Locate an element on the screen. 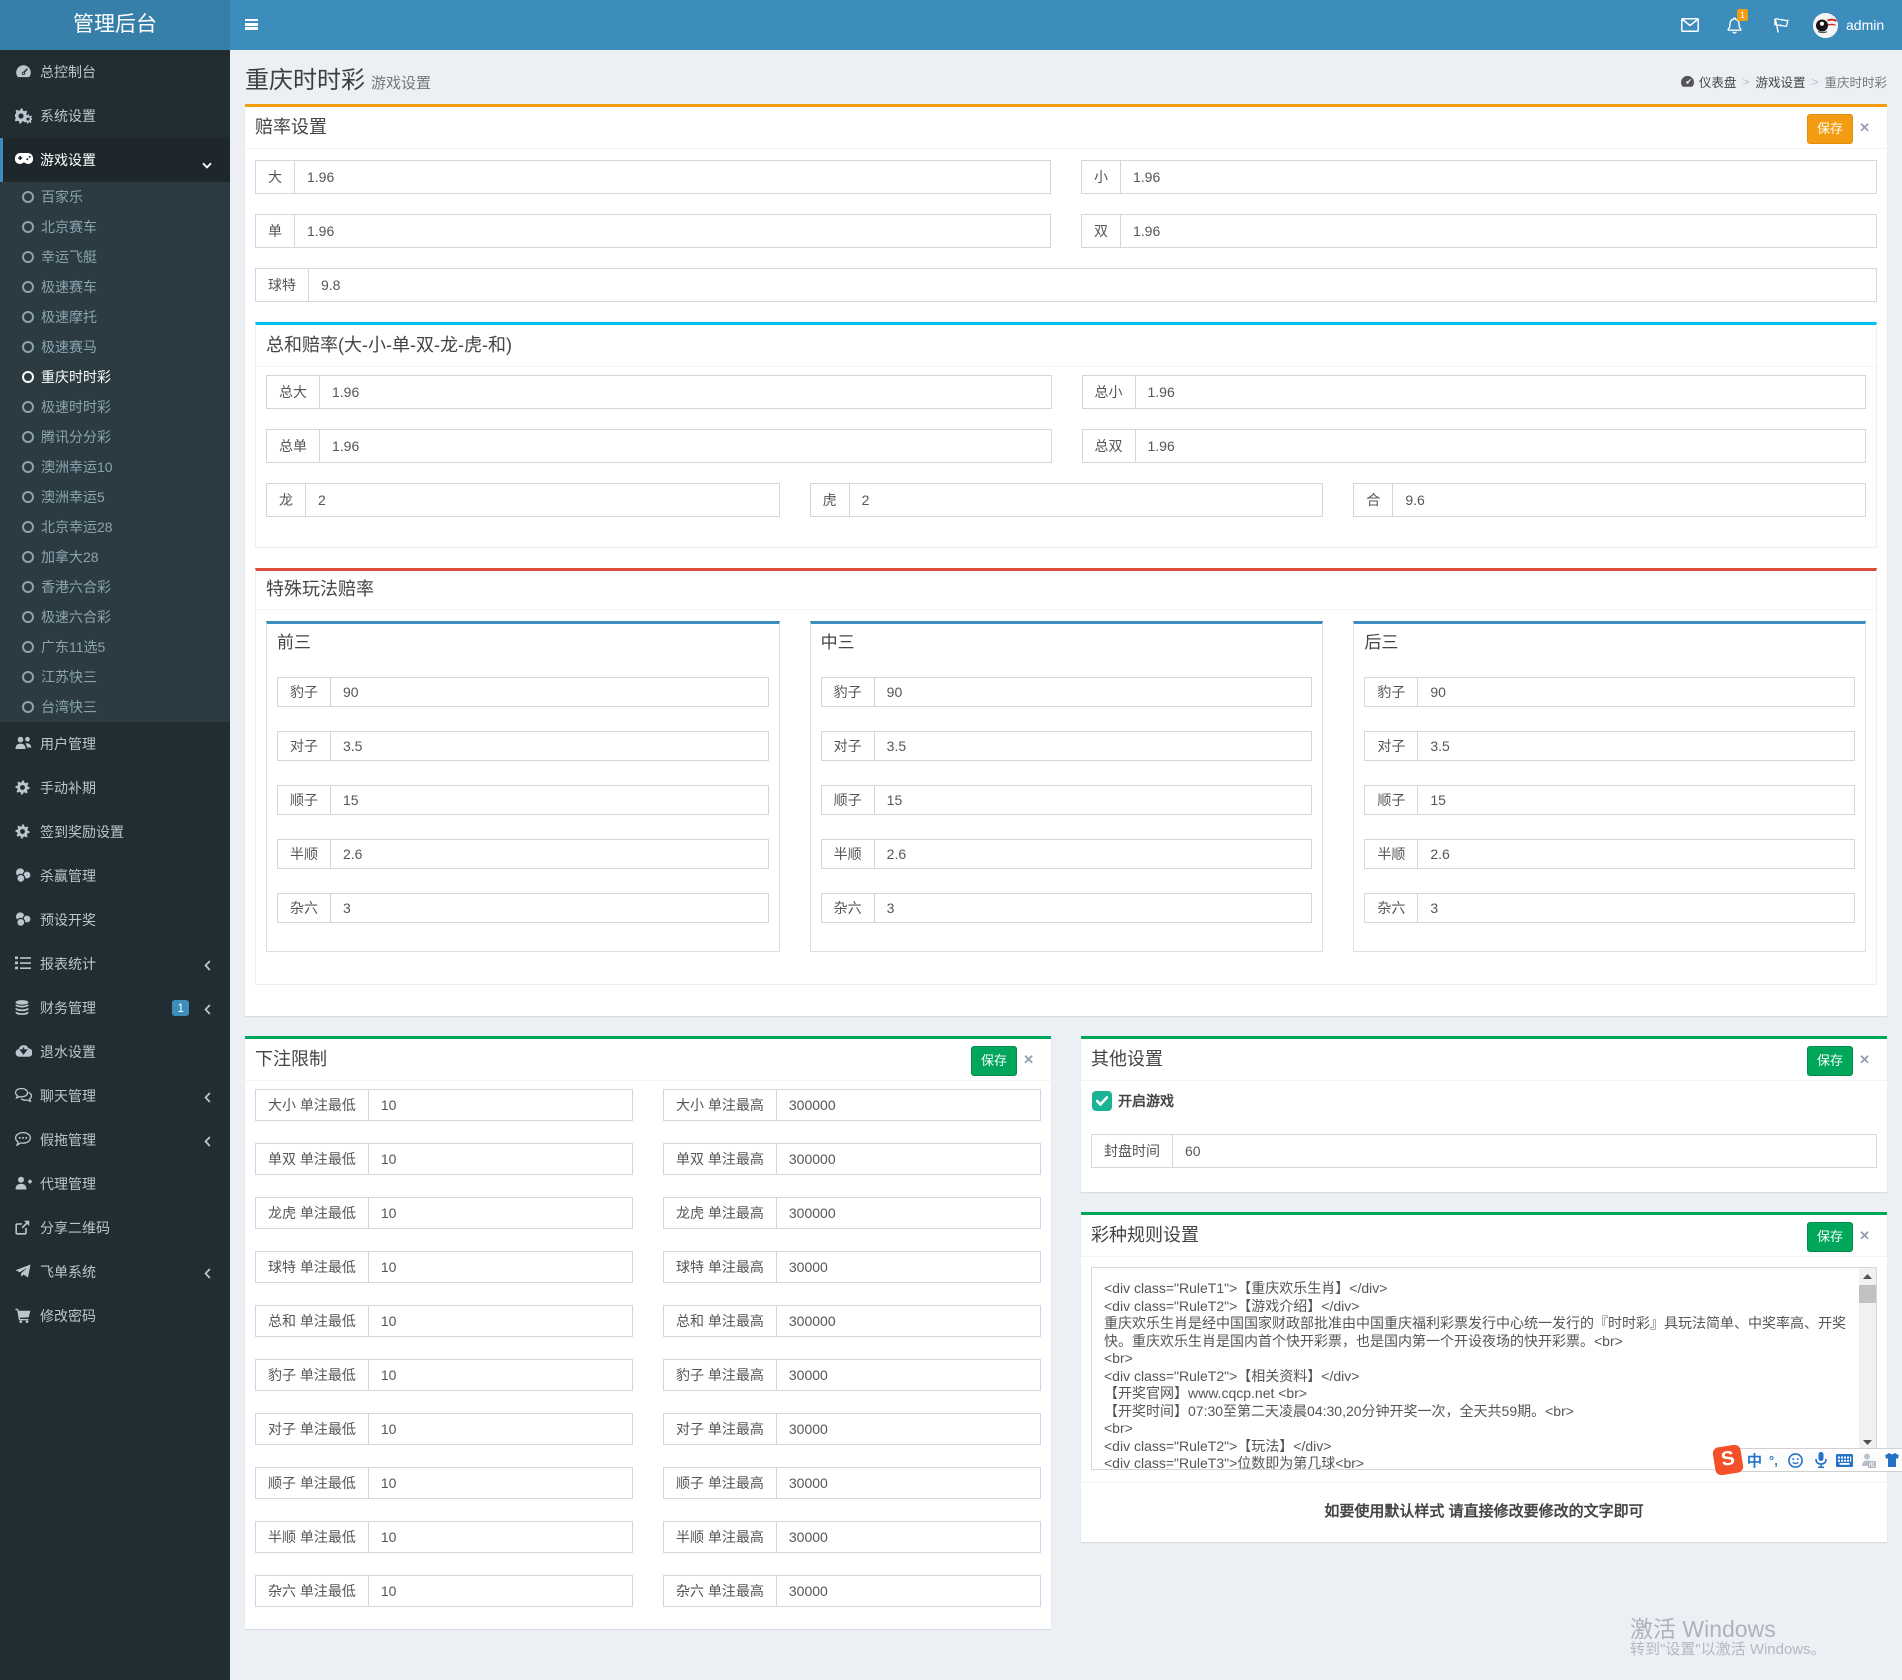 The height and width of the screenshot is (1680, 1902). svg-text: 19 is located at coordinates (1872, 1465).